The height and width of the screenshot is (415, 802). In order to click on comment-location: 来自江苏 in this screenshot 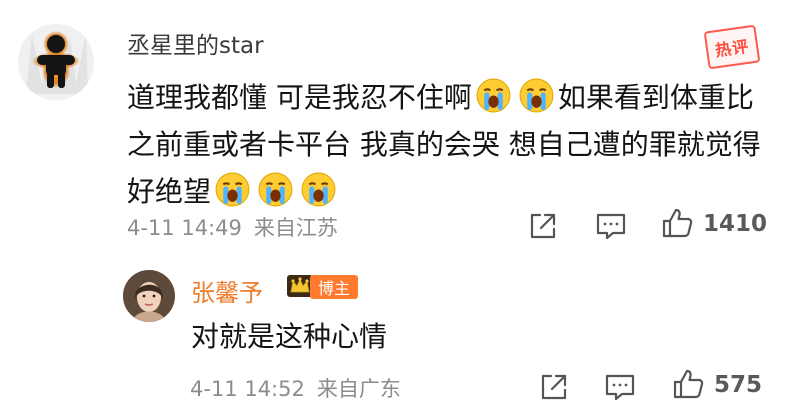, I will do `click(295, 228)`.